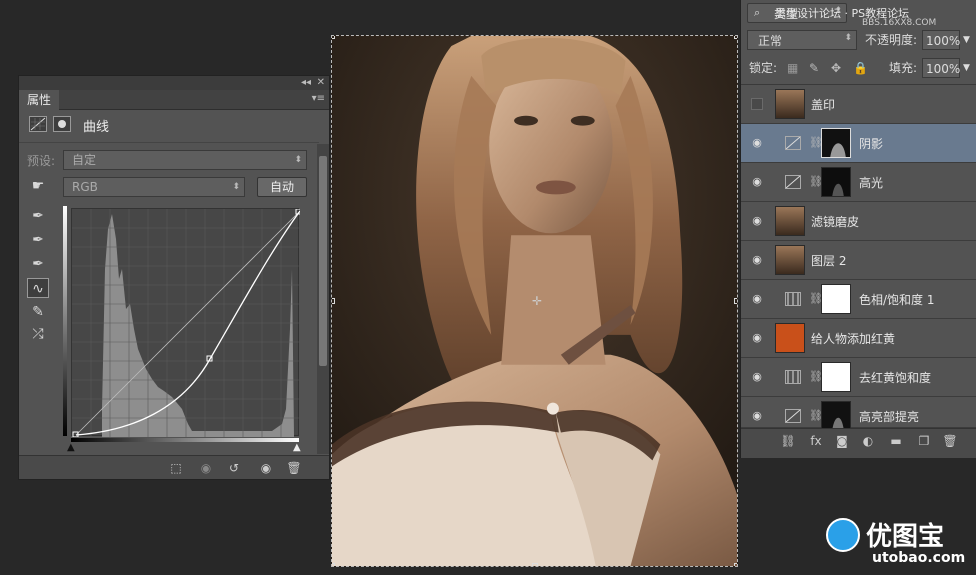  I want to click on new-group-folder-icon: ▬, so click(896, 441).